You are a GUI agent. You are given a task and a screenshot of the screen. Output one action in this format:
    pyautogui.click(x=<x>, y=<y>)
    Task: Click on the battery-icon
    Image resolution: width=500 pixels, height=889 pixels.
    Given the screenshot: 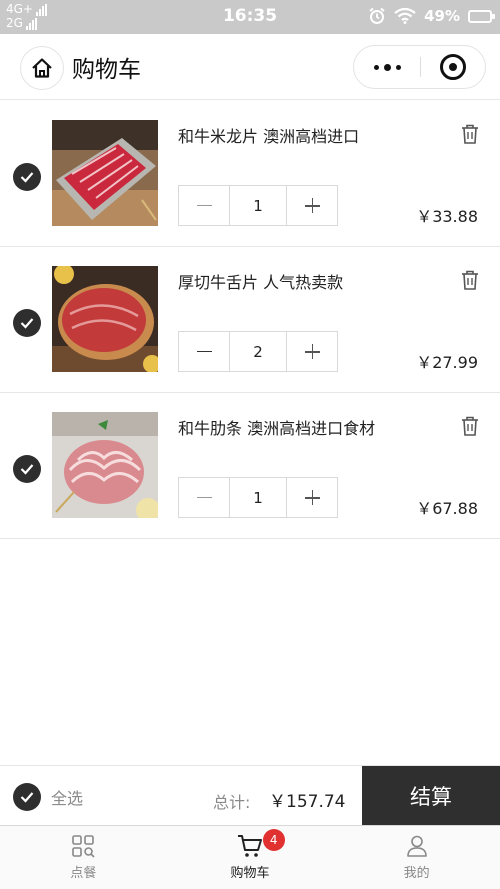 What is the action you would take?
    pyautogui.click(x=481, y=16)
    